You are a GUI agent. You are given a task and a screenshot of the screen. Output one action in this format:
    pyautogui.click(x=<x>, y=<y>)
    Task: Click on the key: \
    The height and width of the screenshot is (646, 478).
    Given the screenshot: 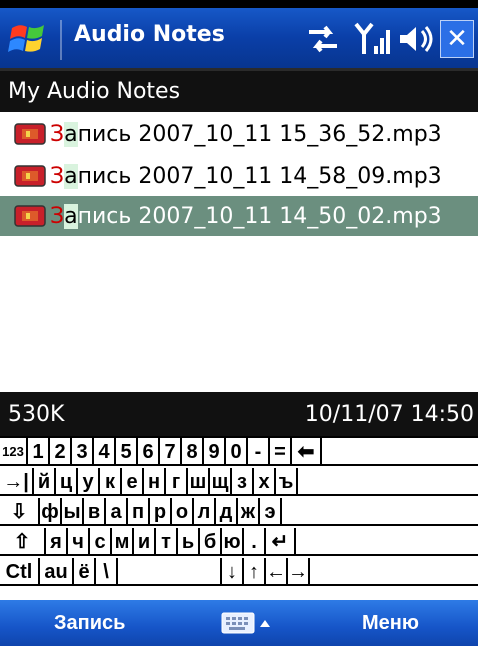 What is the action you would take?
    pyautogui.click(x=107, y=572)
    